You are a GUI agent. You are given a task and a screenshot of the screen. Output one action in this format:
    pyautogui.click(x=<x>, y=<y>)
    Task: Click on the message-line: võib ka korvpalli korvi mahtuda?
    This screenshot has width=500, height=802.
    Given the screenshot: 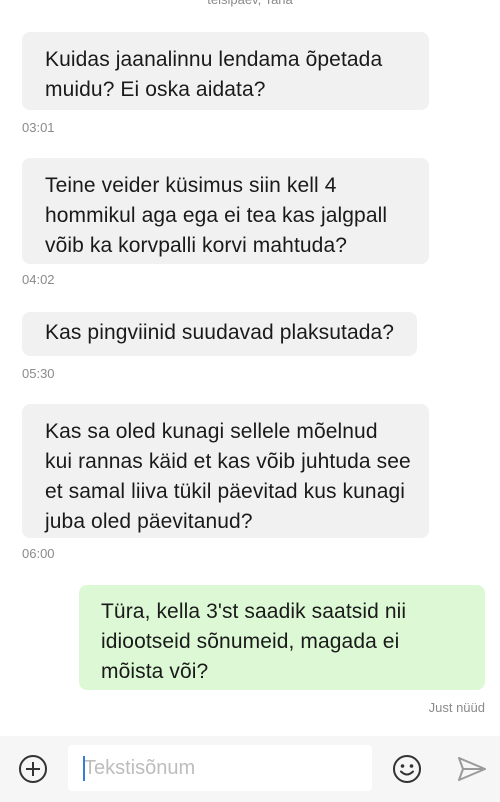 What is the action you would take?
    pyautogui.click(x=196, y=245)
    